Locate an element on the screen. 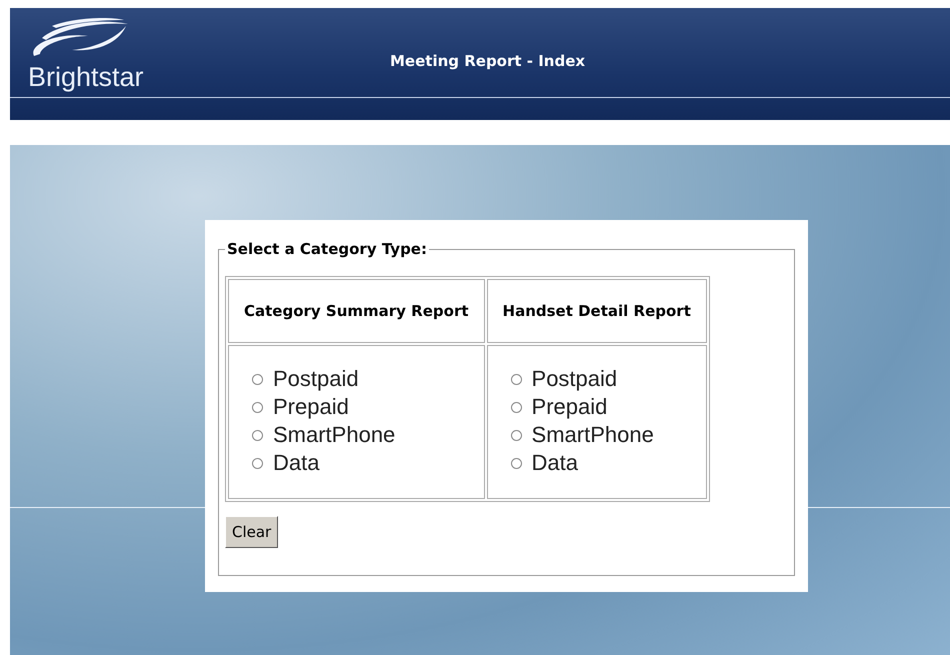 The width and height of the screenshot is (950, 655). logo-text: Brightstar is located at coordinates (86, 77).